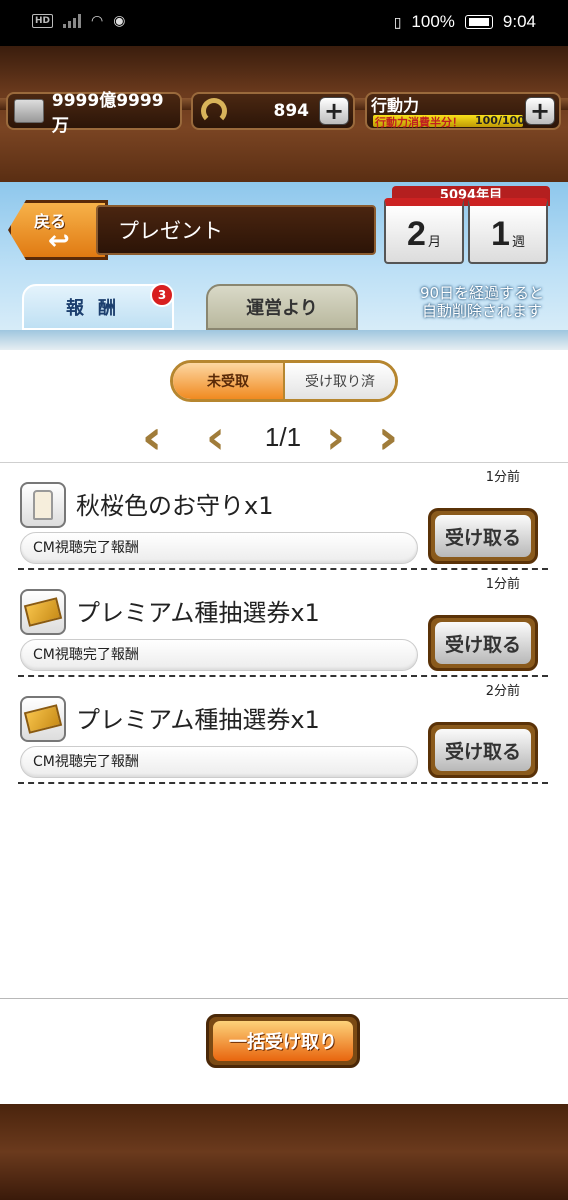 Image resolution: width=568 pixels, height=1200 pixels. What do you see at coordinates (175, 506) in the screenshot?
I see `item-name: 秋桜色のお守りx1` at bounding box center [175, 506].